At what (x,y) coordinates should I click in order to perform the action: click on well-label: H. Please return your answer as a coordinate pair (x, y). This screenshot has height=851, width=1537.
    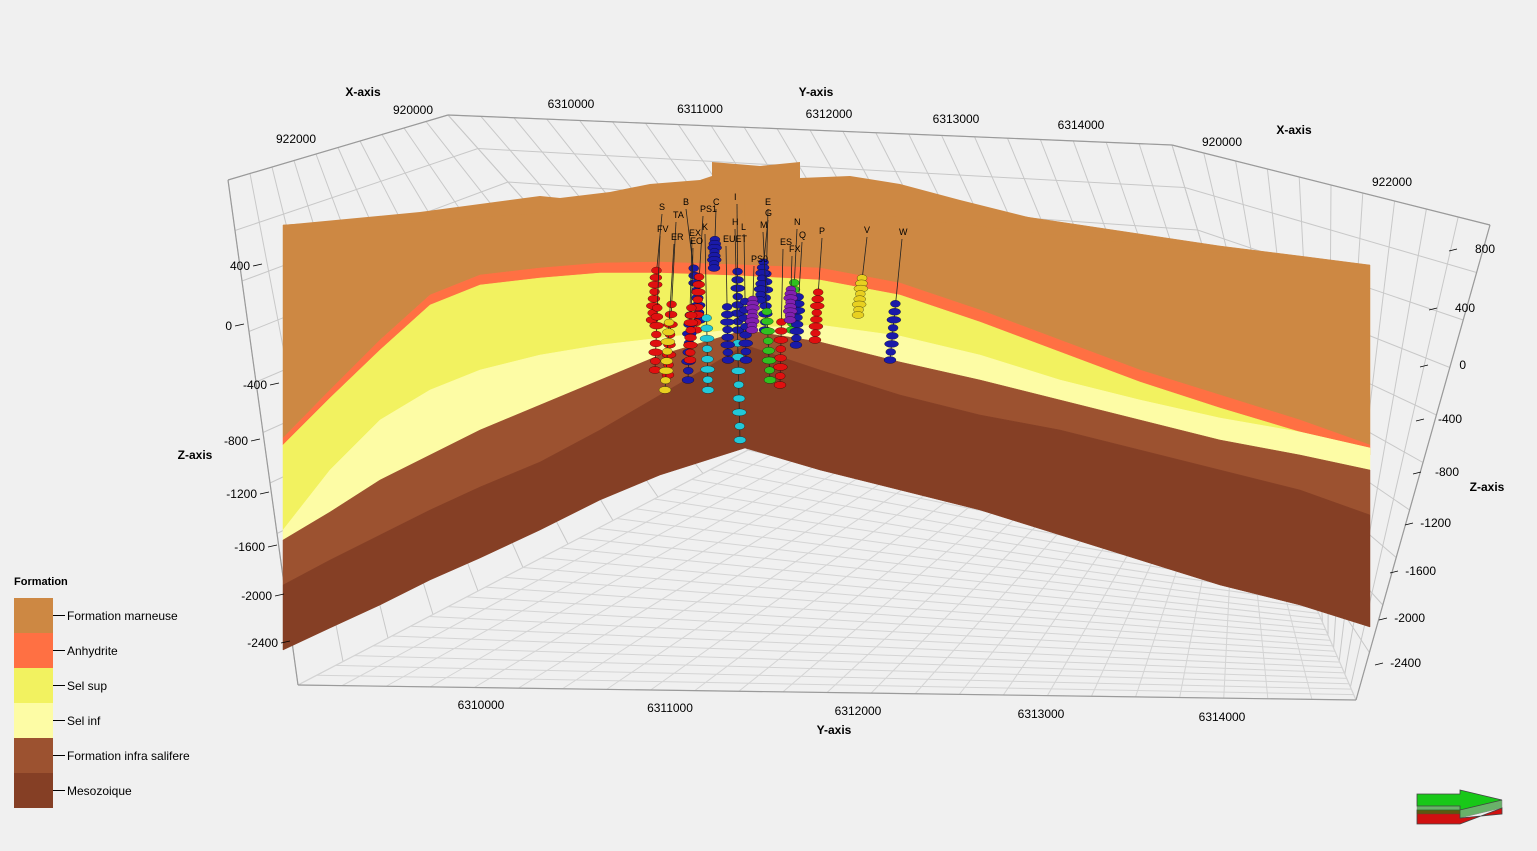
    Looking at the image, I should click on (735, 222).